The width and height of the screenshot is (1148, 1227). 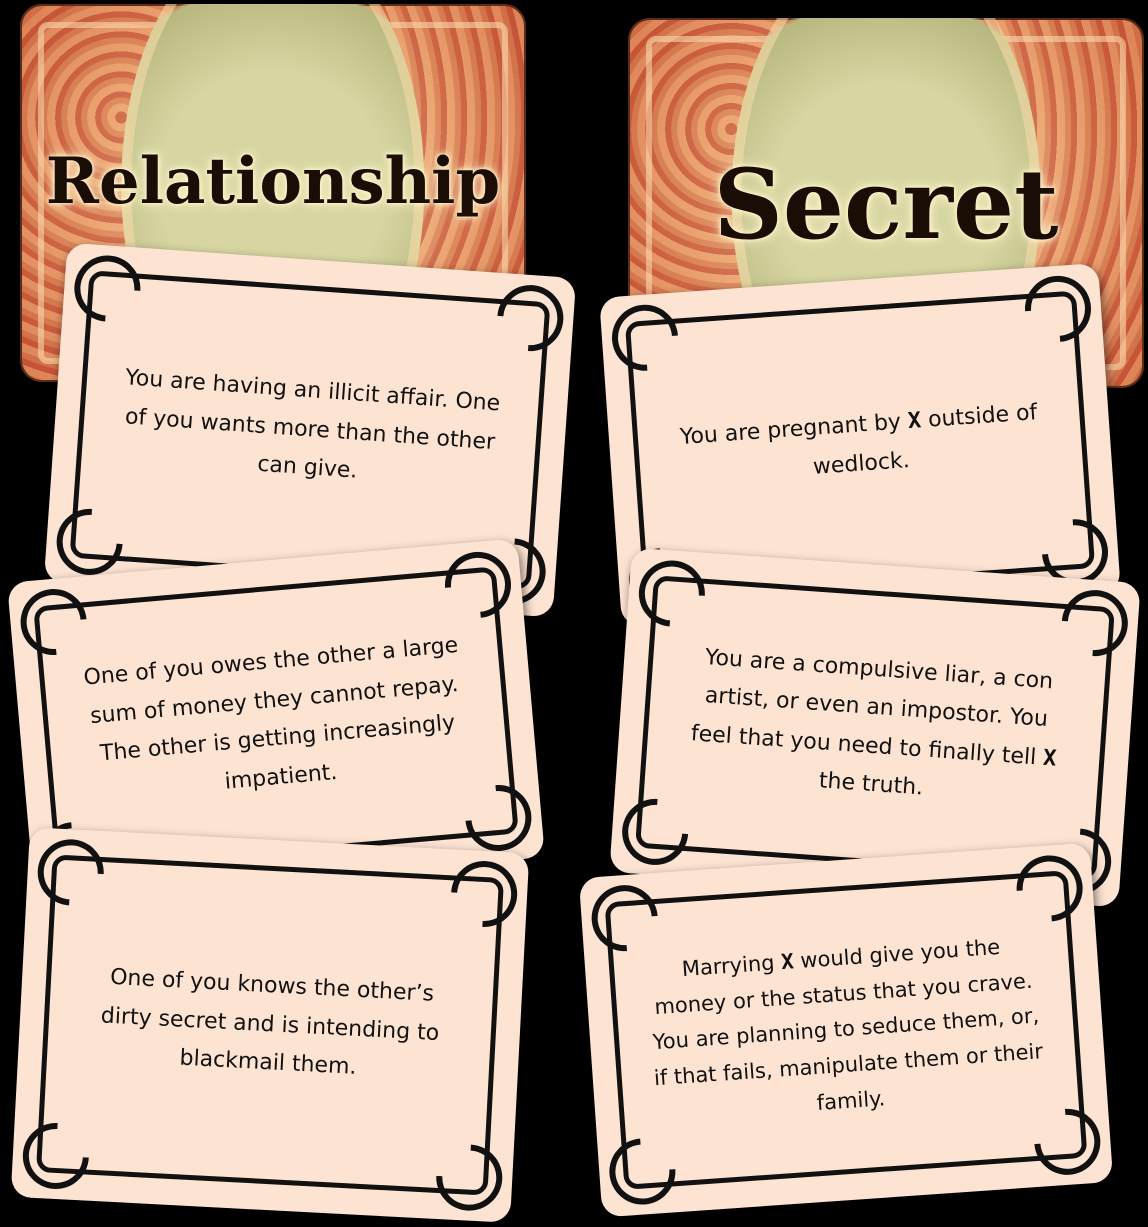 What do you see at coordinates (731, 966) in the screenshot?
I see `card-text-segment: Marrying` at bounding box center [731, 966].